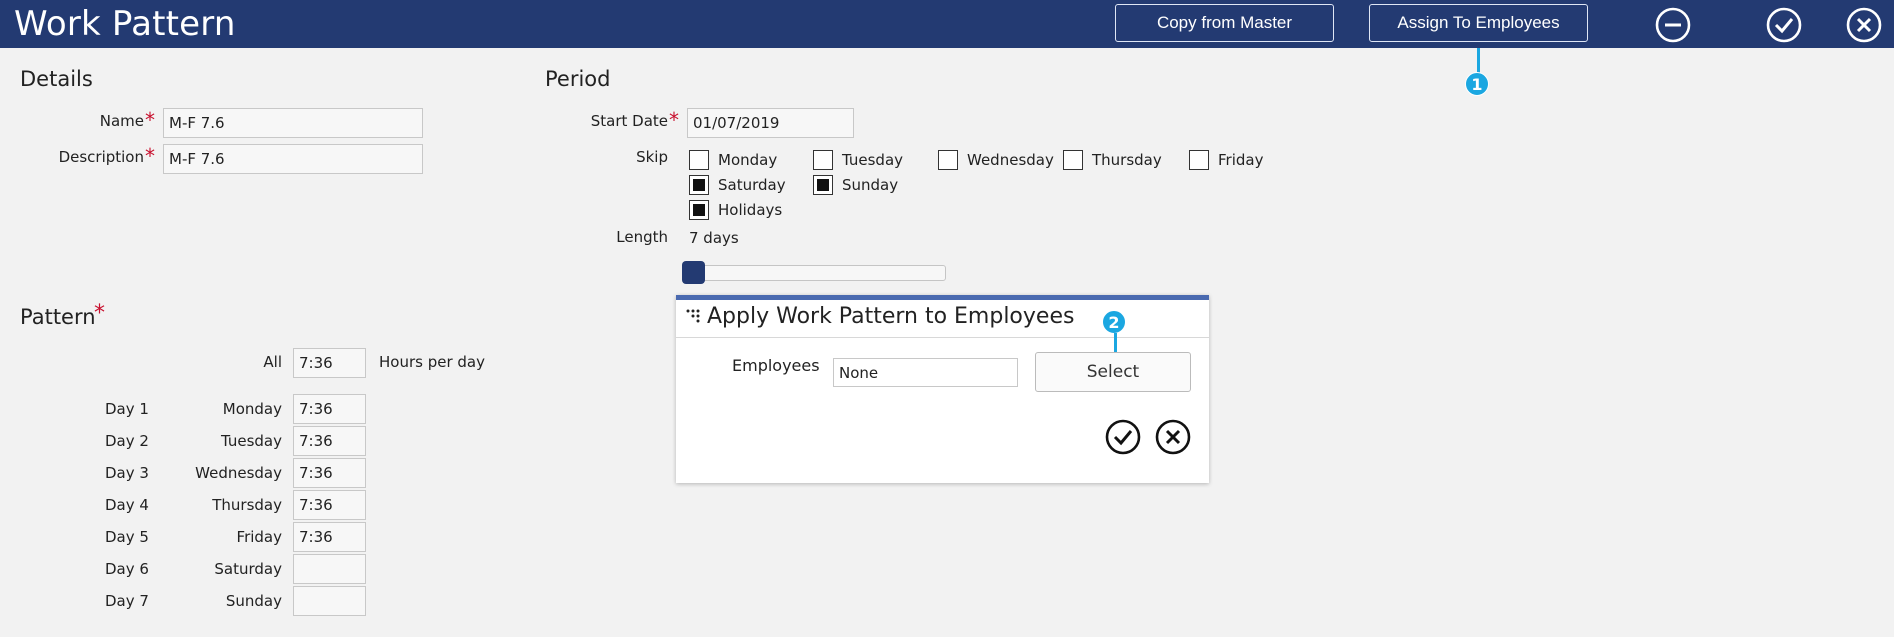 Image resolution: width=1894 pixels, height=637 pixels. What do you see at coordinates (699, 210) in the screenshot?
I see `skip-holidays-checkbox` at bounding box center [699, 210].